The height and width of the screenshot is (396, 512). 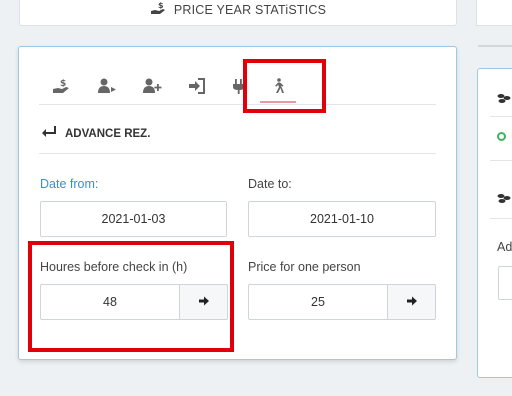 I want to click on plug-icon, so click(x=239, y=86).